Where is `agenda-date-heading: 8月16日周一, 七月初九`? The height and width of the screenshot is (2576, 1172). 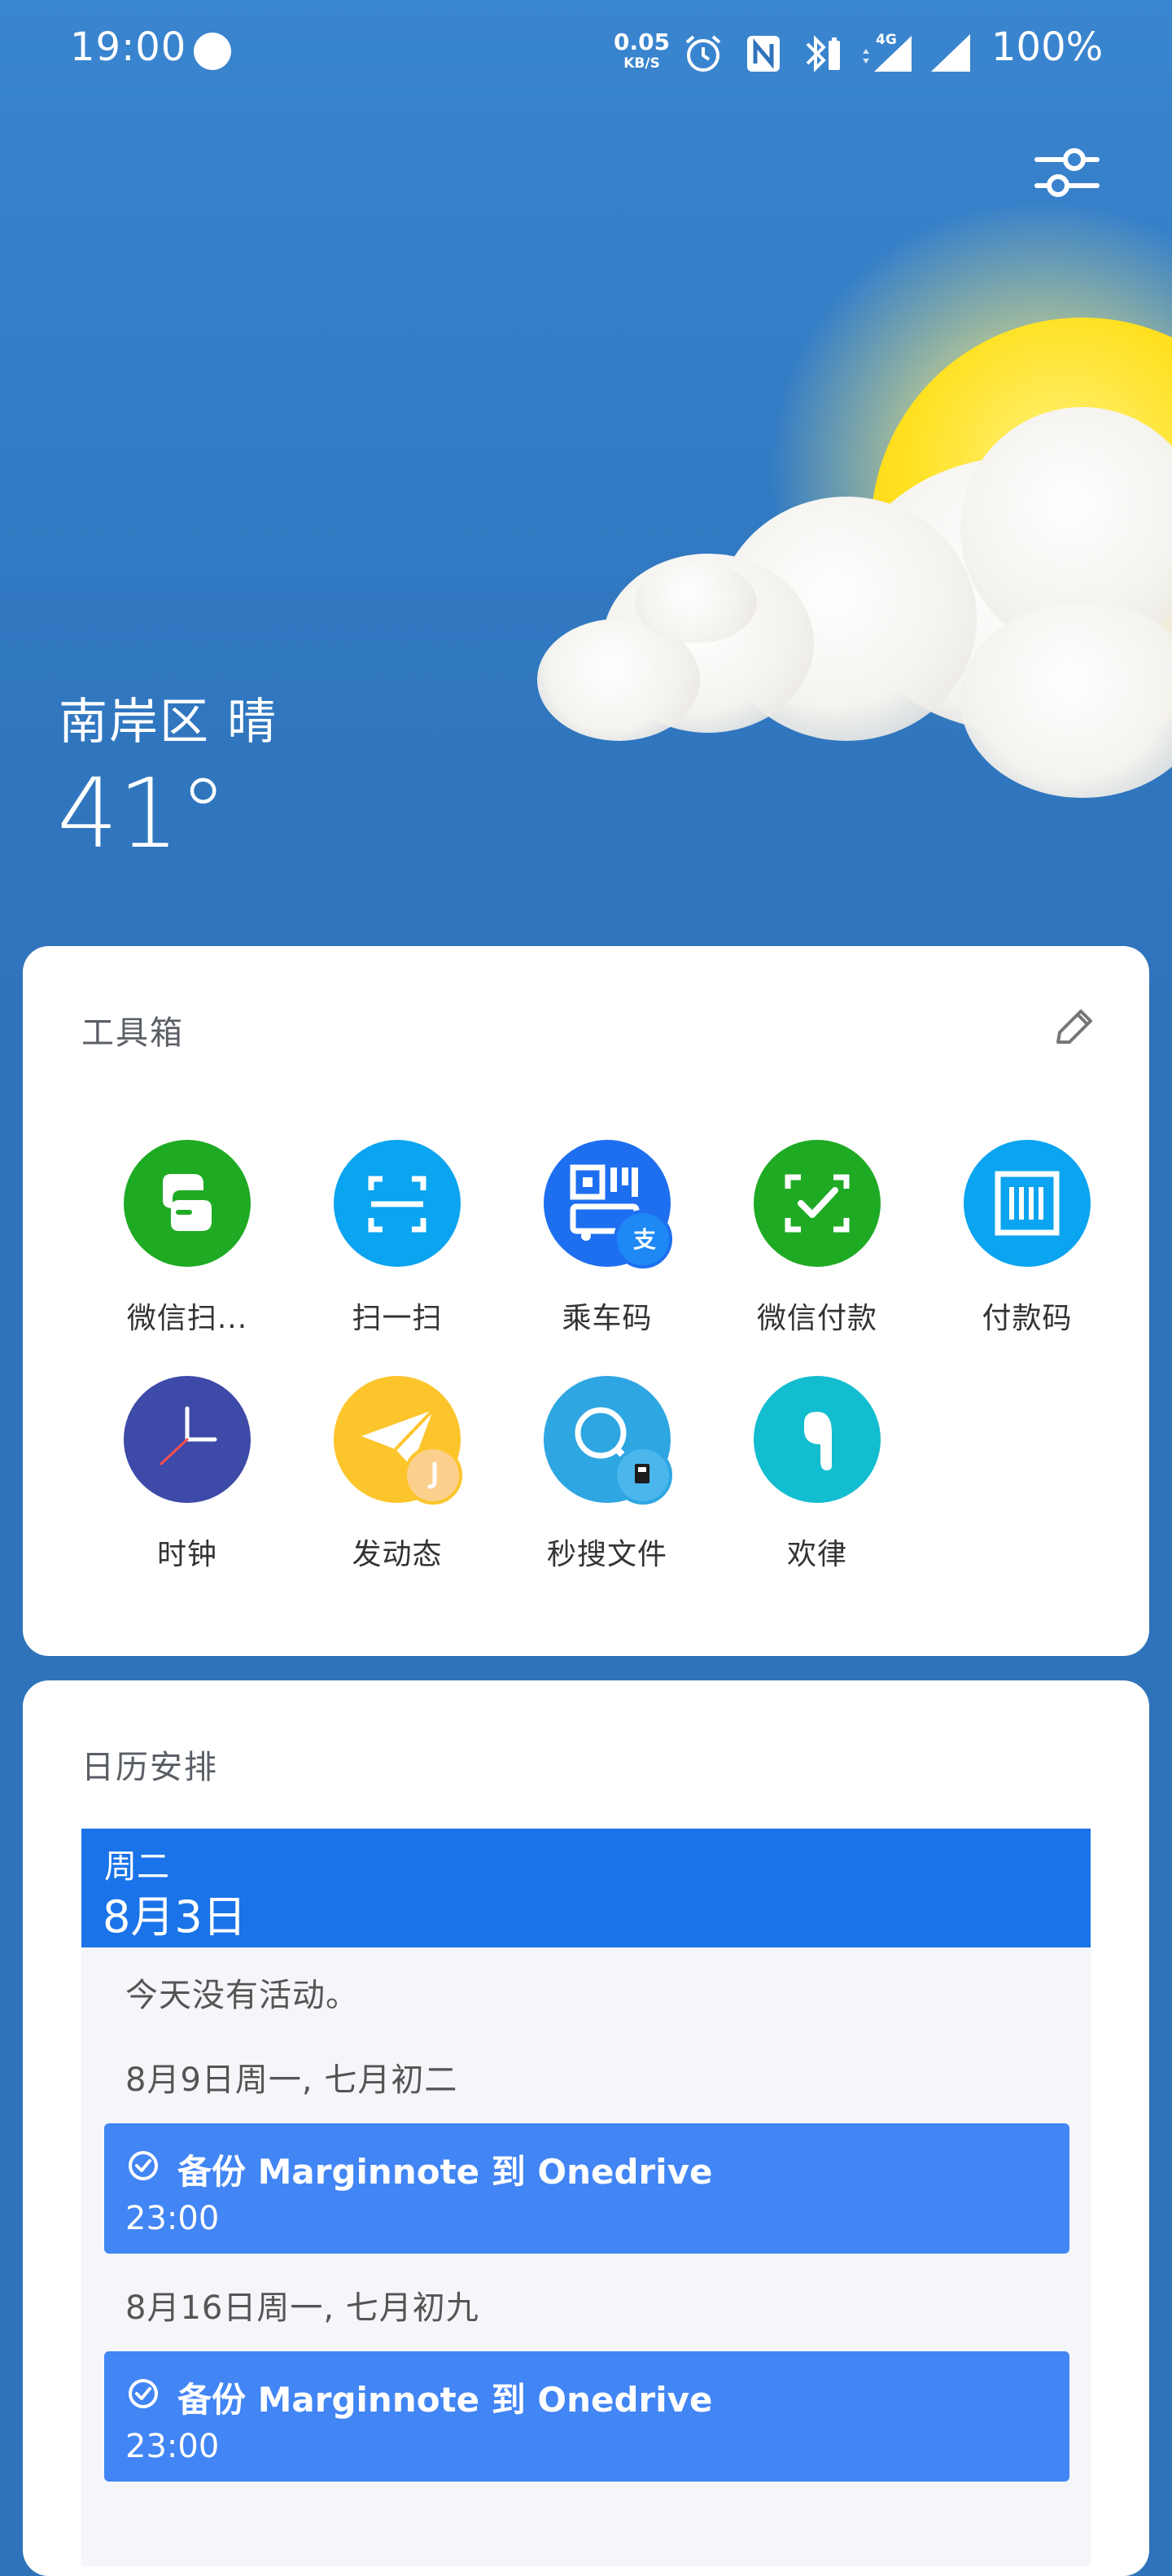
agenda-date-heading: 8月16日周一, 七月初九 is located at coordinates (302, 2308).